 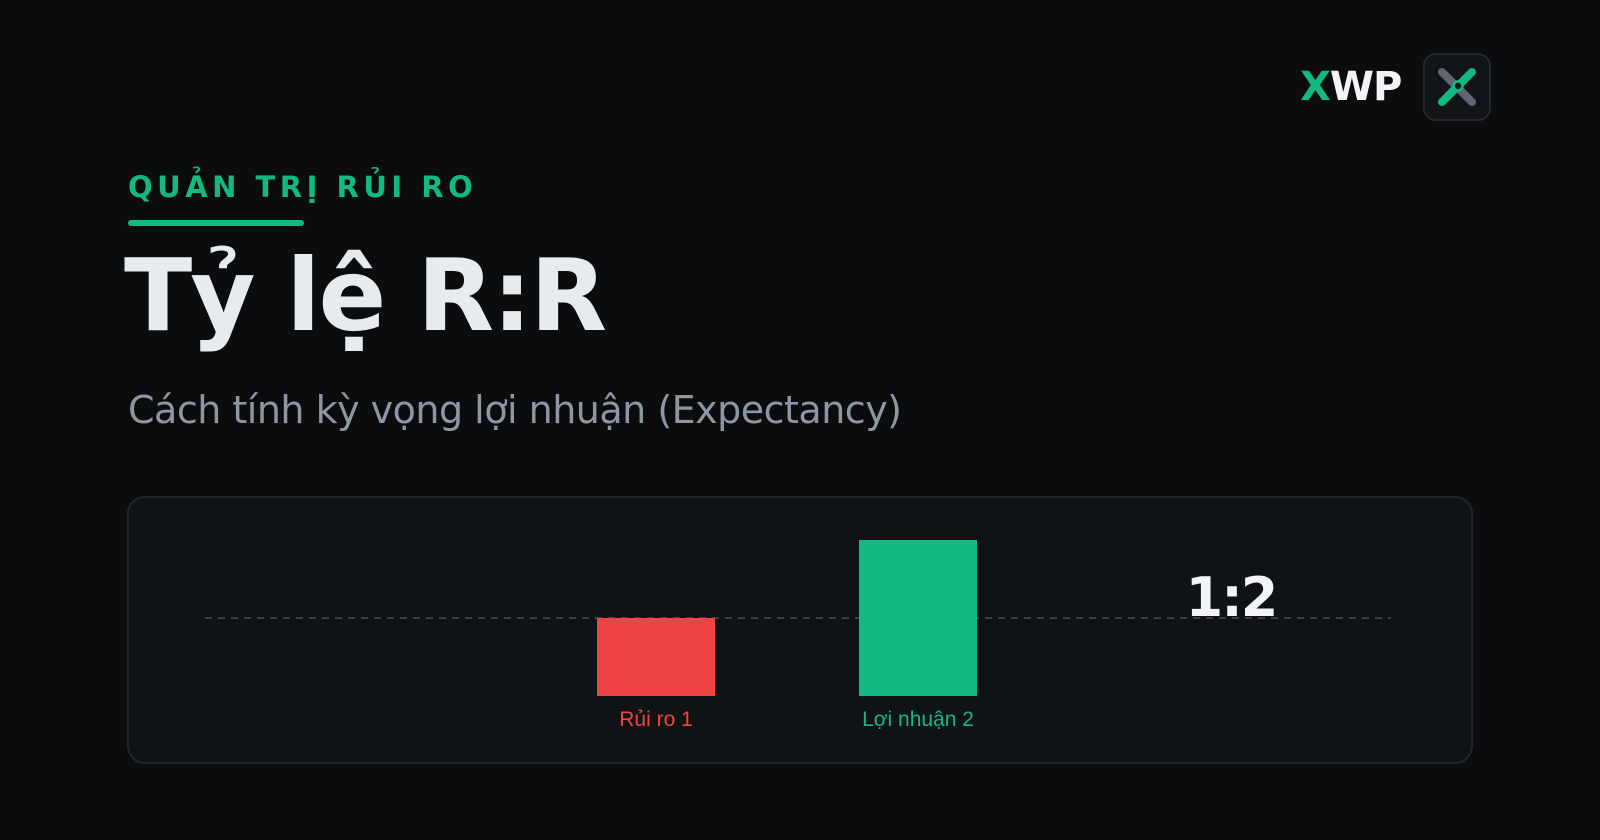 I want to click on bar-label-reward: Lợi nhuận 2, so click(x=918, y=719).